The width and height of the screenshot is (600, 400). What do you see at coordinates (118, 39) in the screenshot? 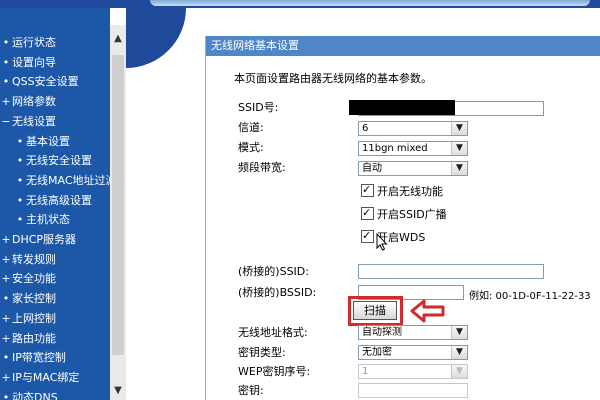
I see `scroll-up-arrow-icon: ▲` at bounding box center [118, 39].